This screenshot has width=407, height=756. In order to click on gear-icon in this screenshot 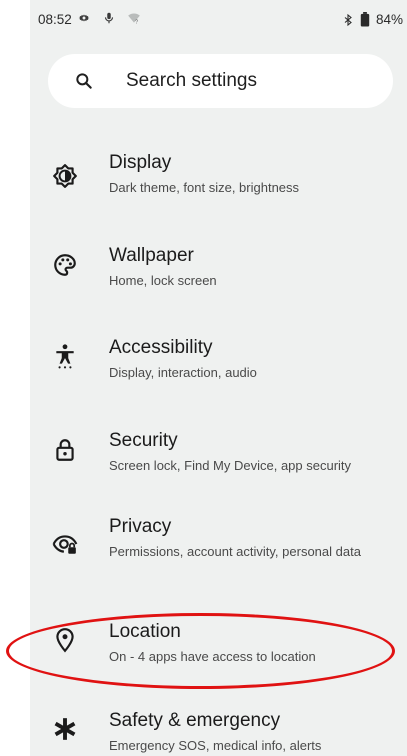, I will do `click(84, 18)`.